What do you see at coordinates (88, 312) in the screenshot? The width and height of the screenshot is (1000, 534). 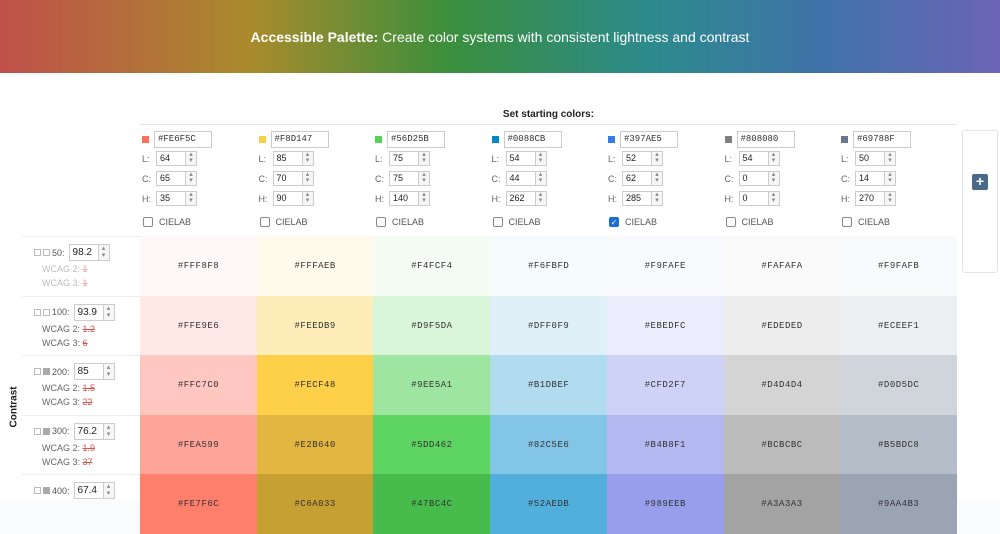 I see `row-lightness-input: 93.9` at bounding box center [88, 312].